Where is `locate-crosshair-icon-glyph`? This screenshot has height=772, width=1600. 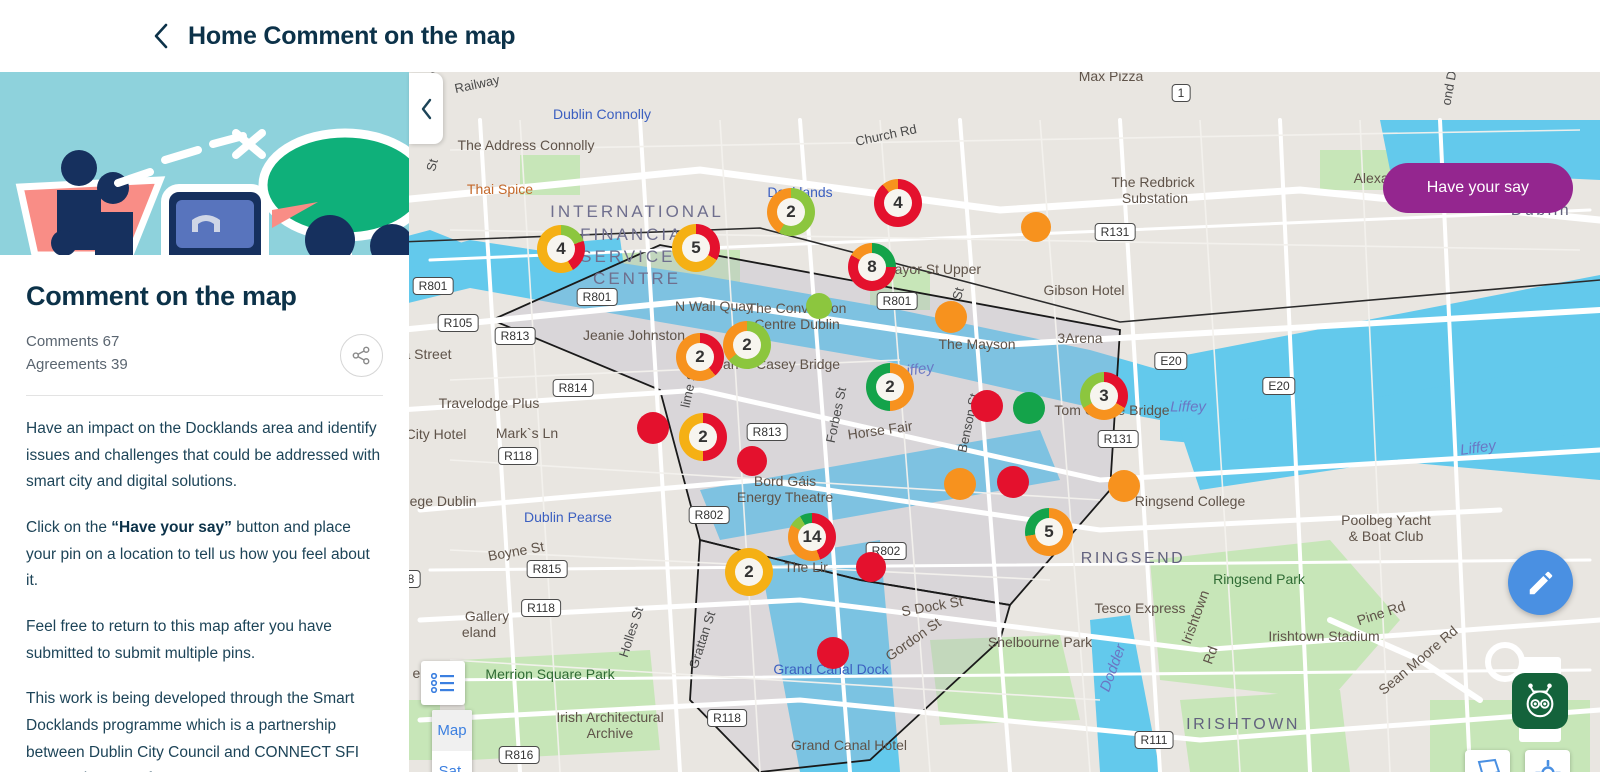
locate-crosshair-icon-glyph is located at coordinates (1547, 765).